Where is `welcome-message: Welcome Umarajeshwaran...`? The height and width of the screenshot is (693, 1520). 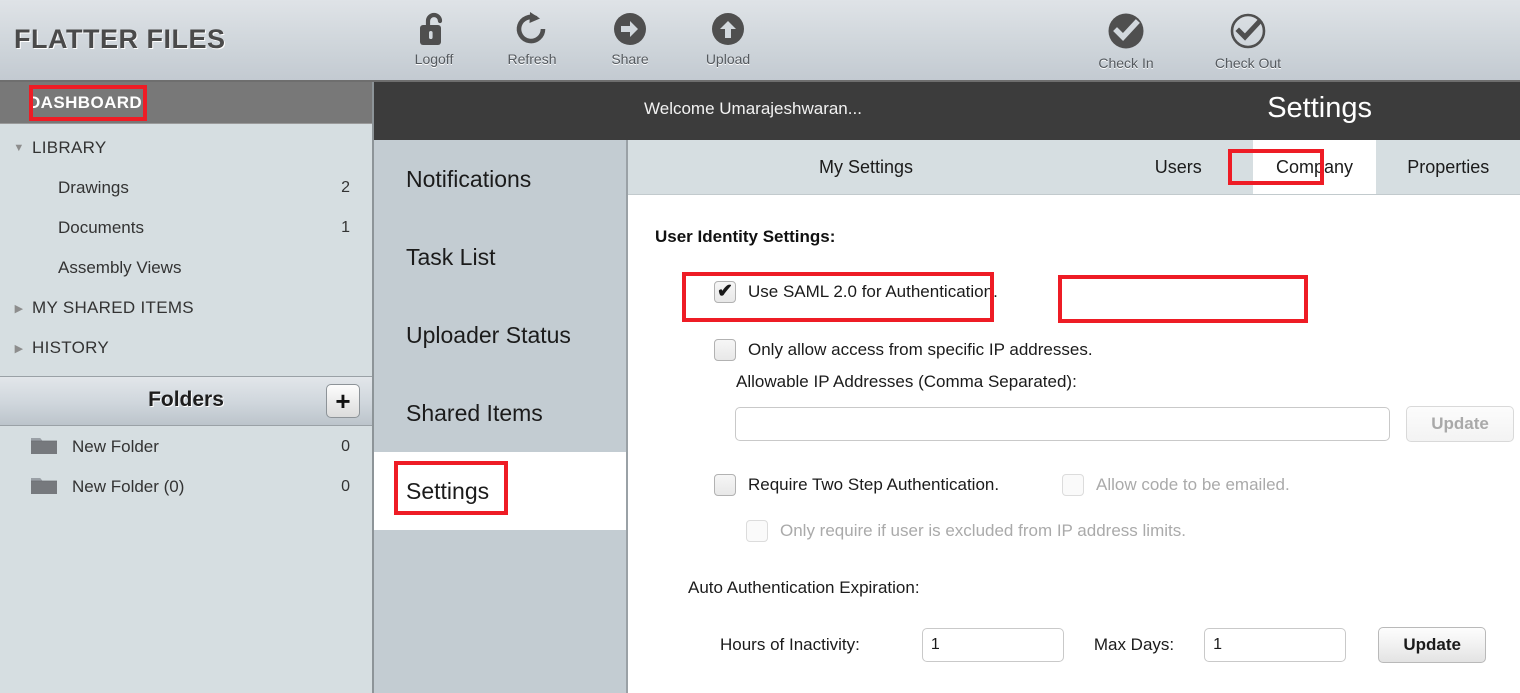 welcome-message: Welcome Umarajeshwaran... is located at coordinates (753, 108).